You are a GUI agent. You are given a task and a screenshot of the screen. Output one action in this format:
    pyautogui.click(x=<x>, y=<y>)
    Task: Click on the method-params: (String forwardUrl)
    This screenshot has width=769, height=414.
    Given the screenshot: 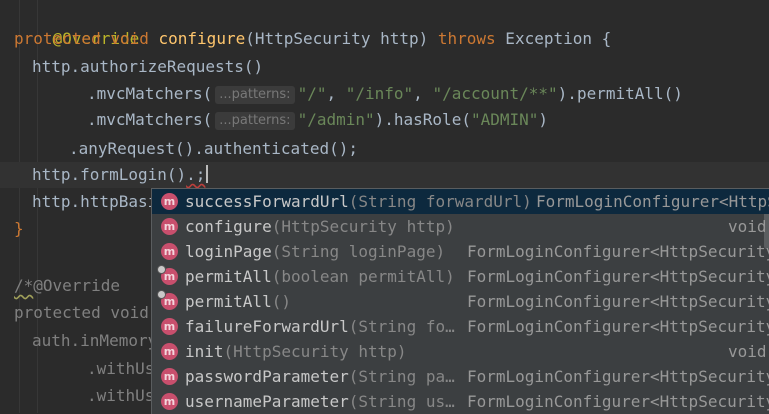 What is the action you would take?
    pyautogui.click(x=440, y=201)
    